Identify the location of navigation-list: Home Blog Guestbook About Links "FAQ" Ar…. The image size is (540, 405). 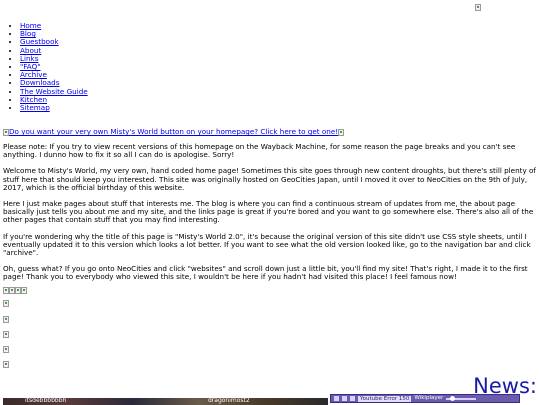
(49, 66).